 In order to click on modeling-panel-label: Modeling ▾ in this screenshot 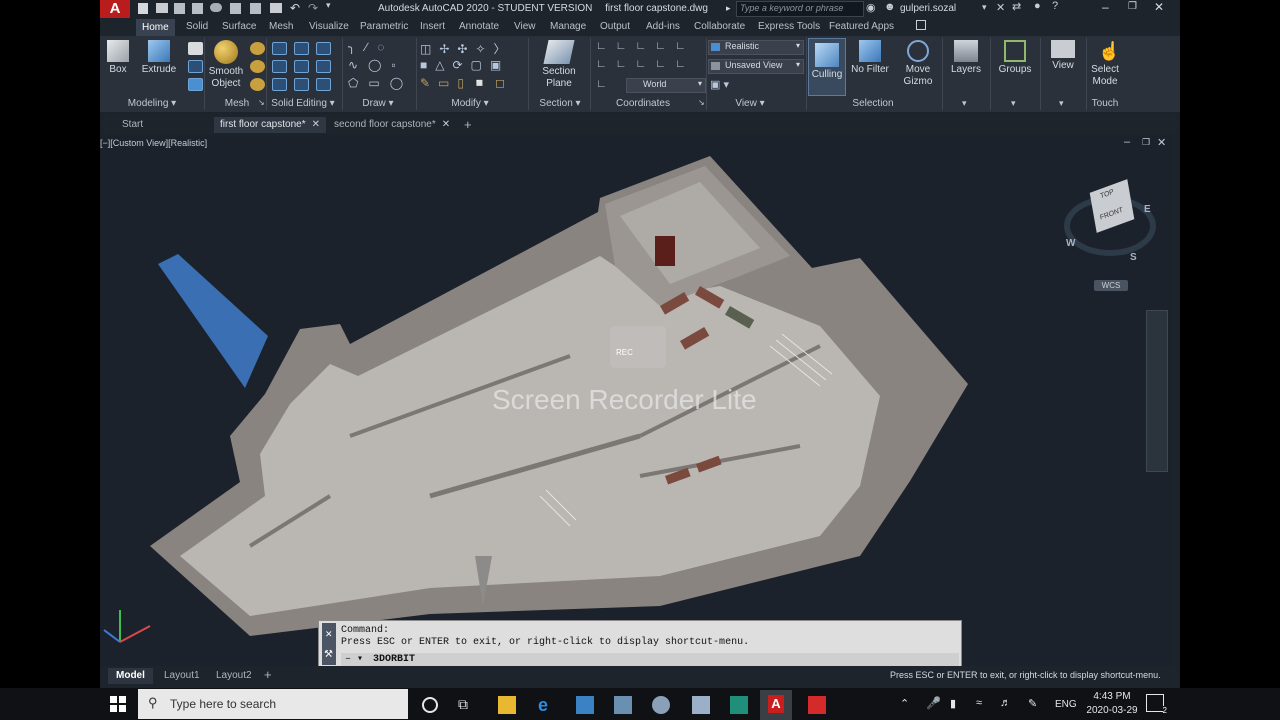, I will do `click(152, 104)`.